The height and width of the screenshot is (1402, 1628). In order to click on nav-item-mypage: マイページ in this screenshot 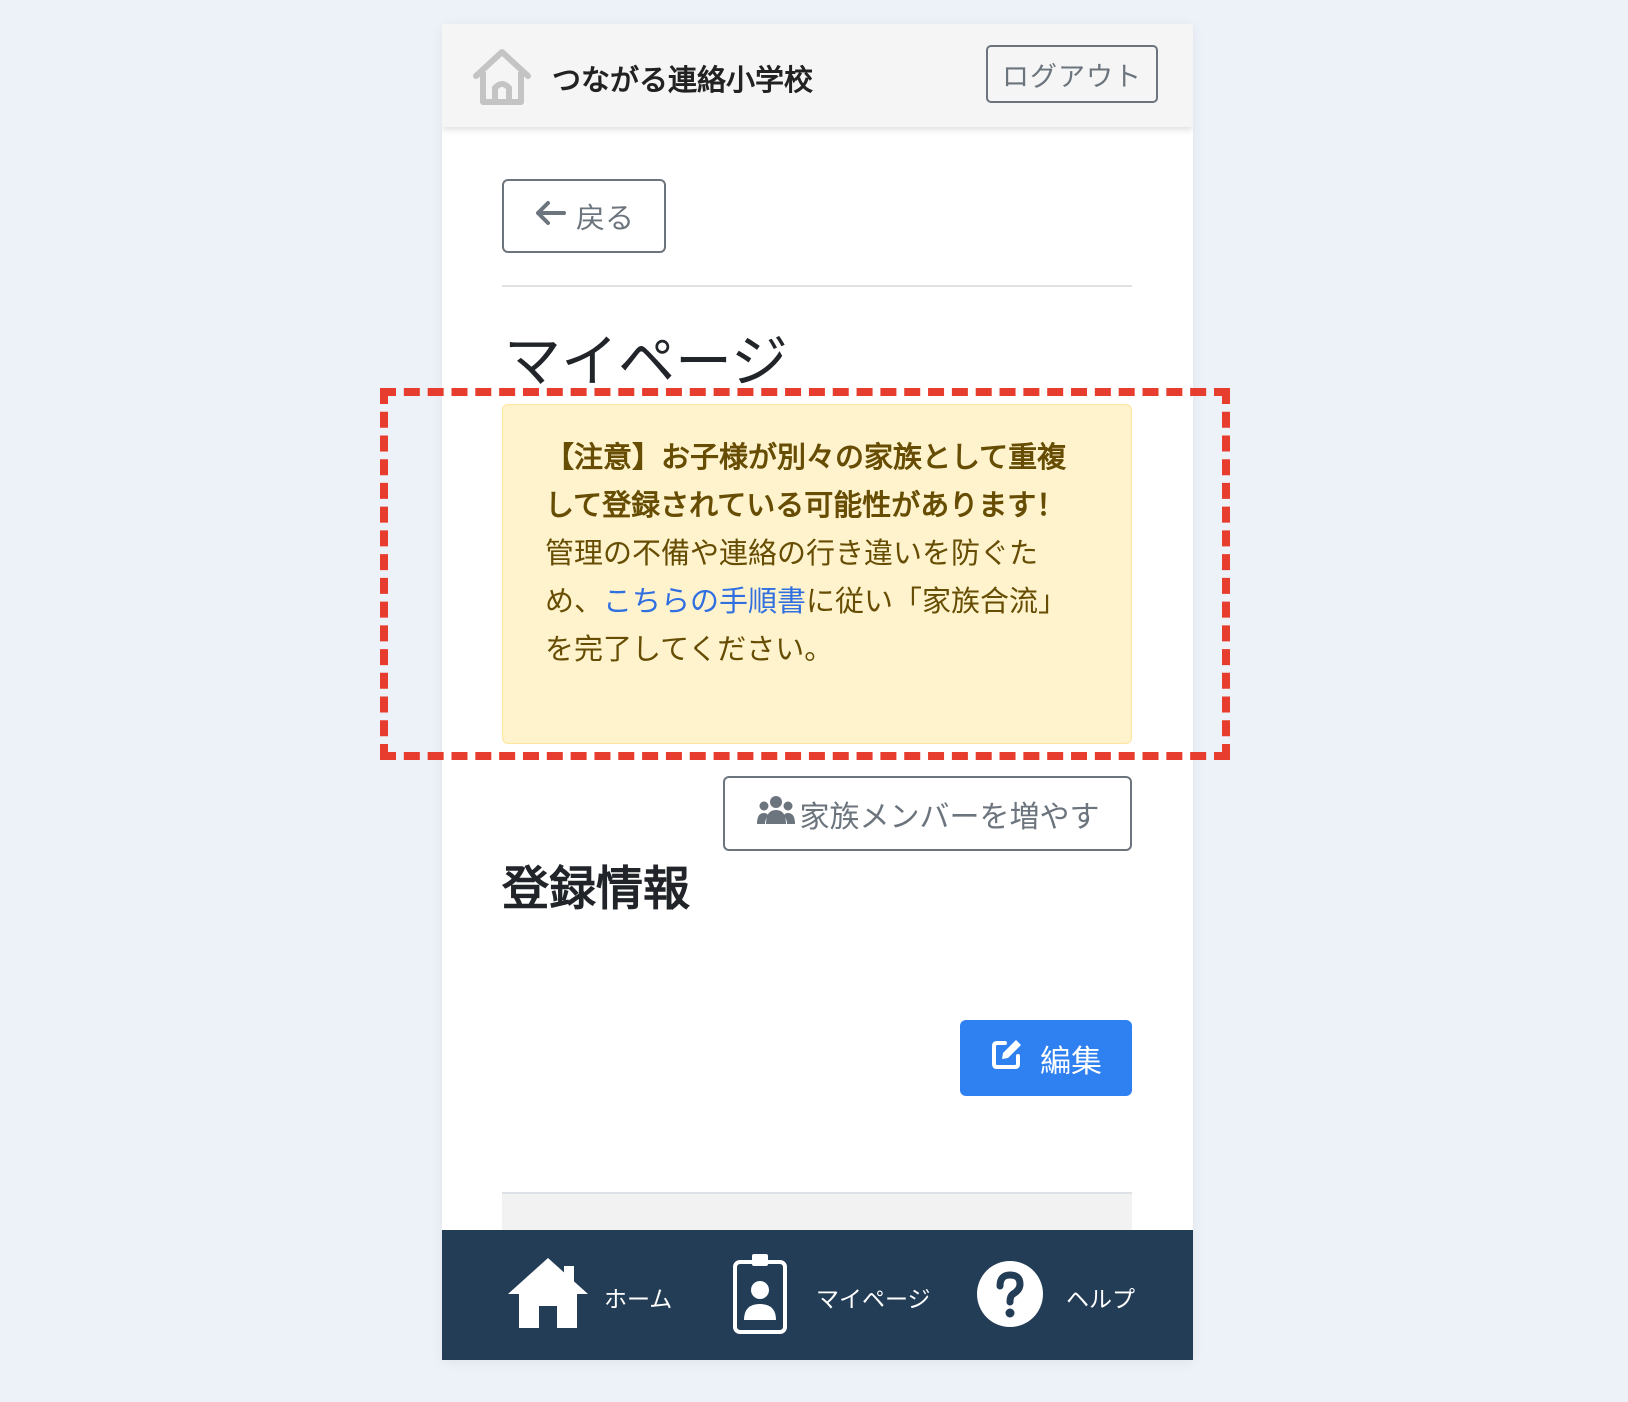, I will do `click(837, 1295)`.